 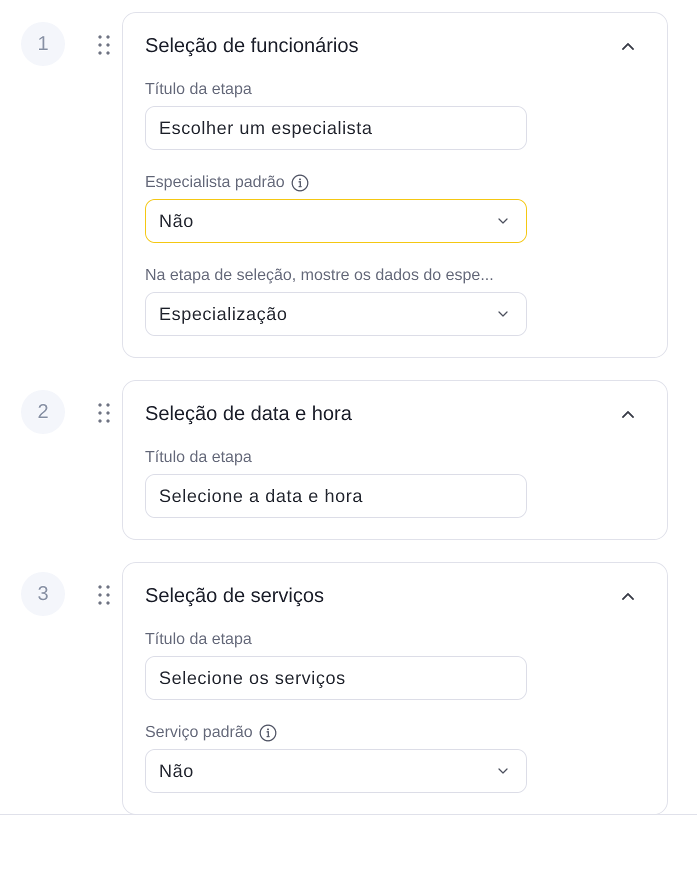 What do you see at coordinates (234, 596) in the screenshot?
I see `step-title: Seleção de serviços` at bounding box center [234, 596].